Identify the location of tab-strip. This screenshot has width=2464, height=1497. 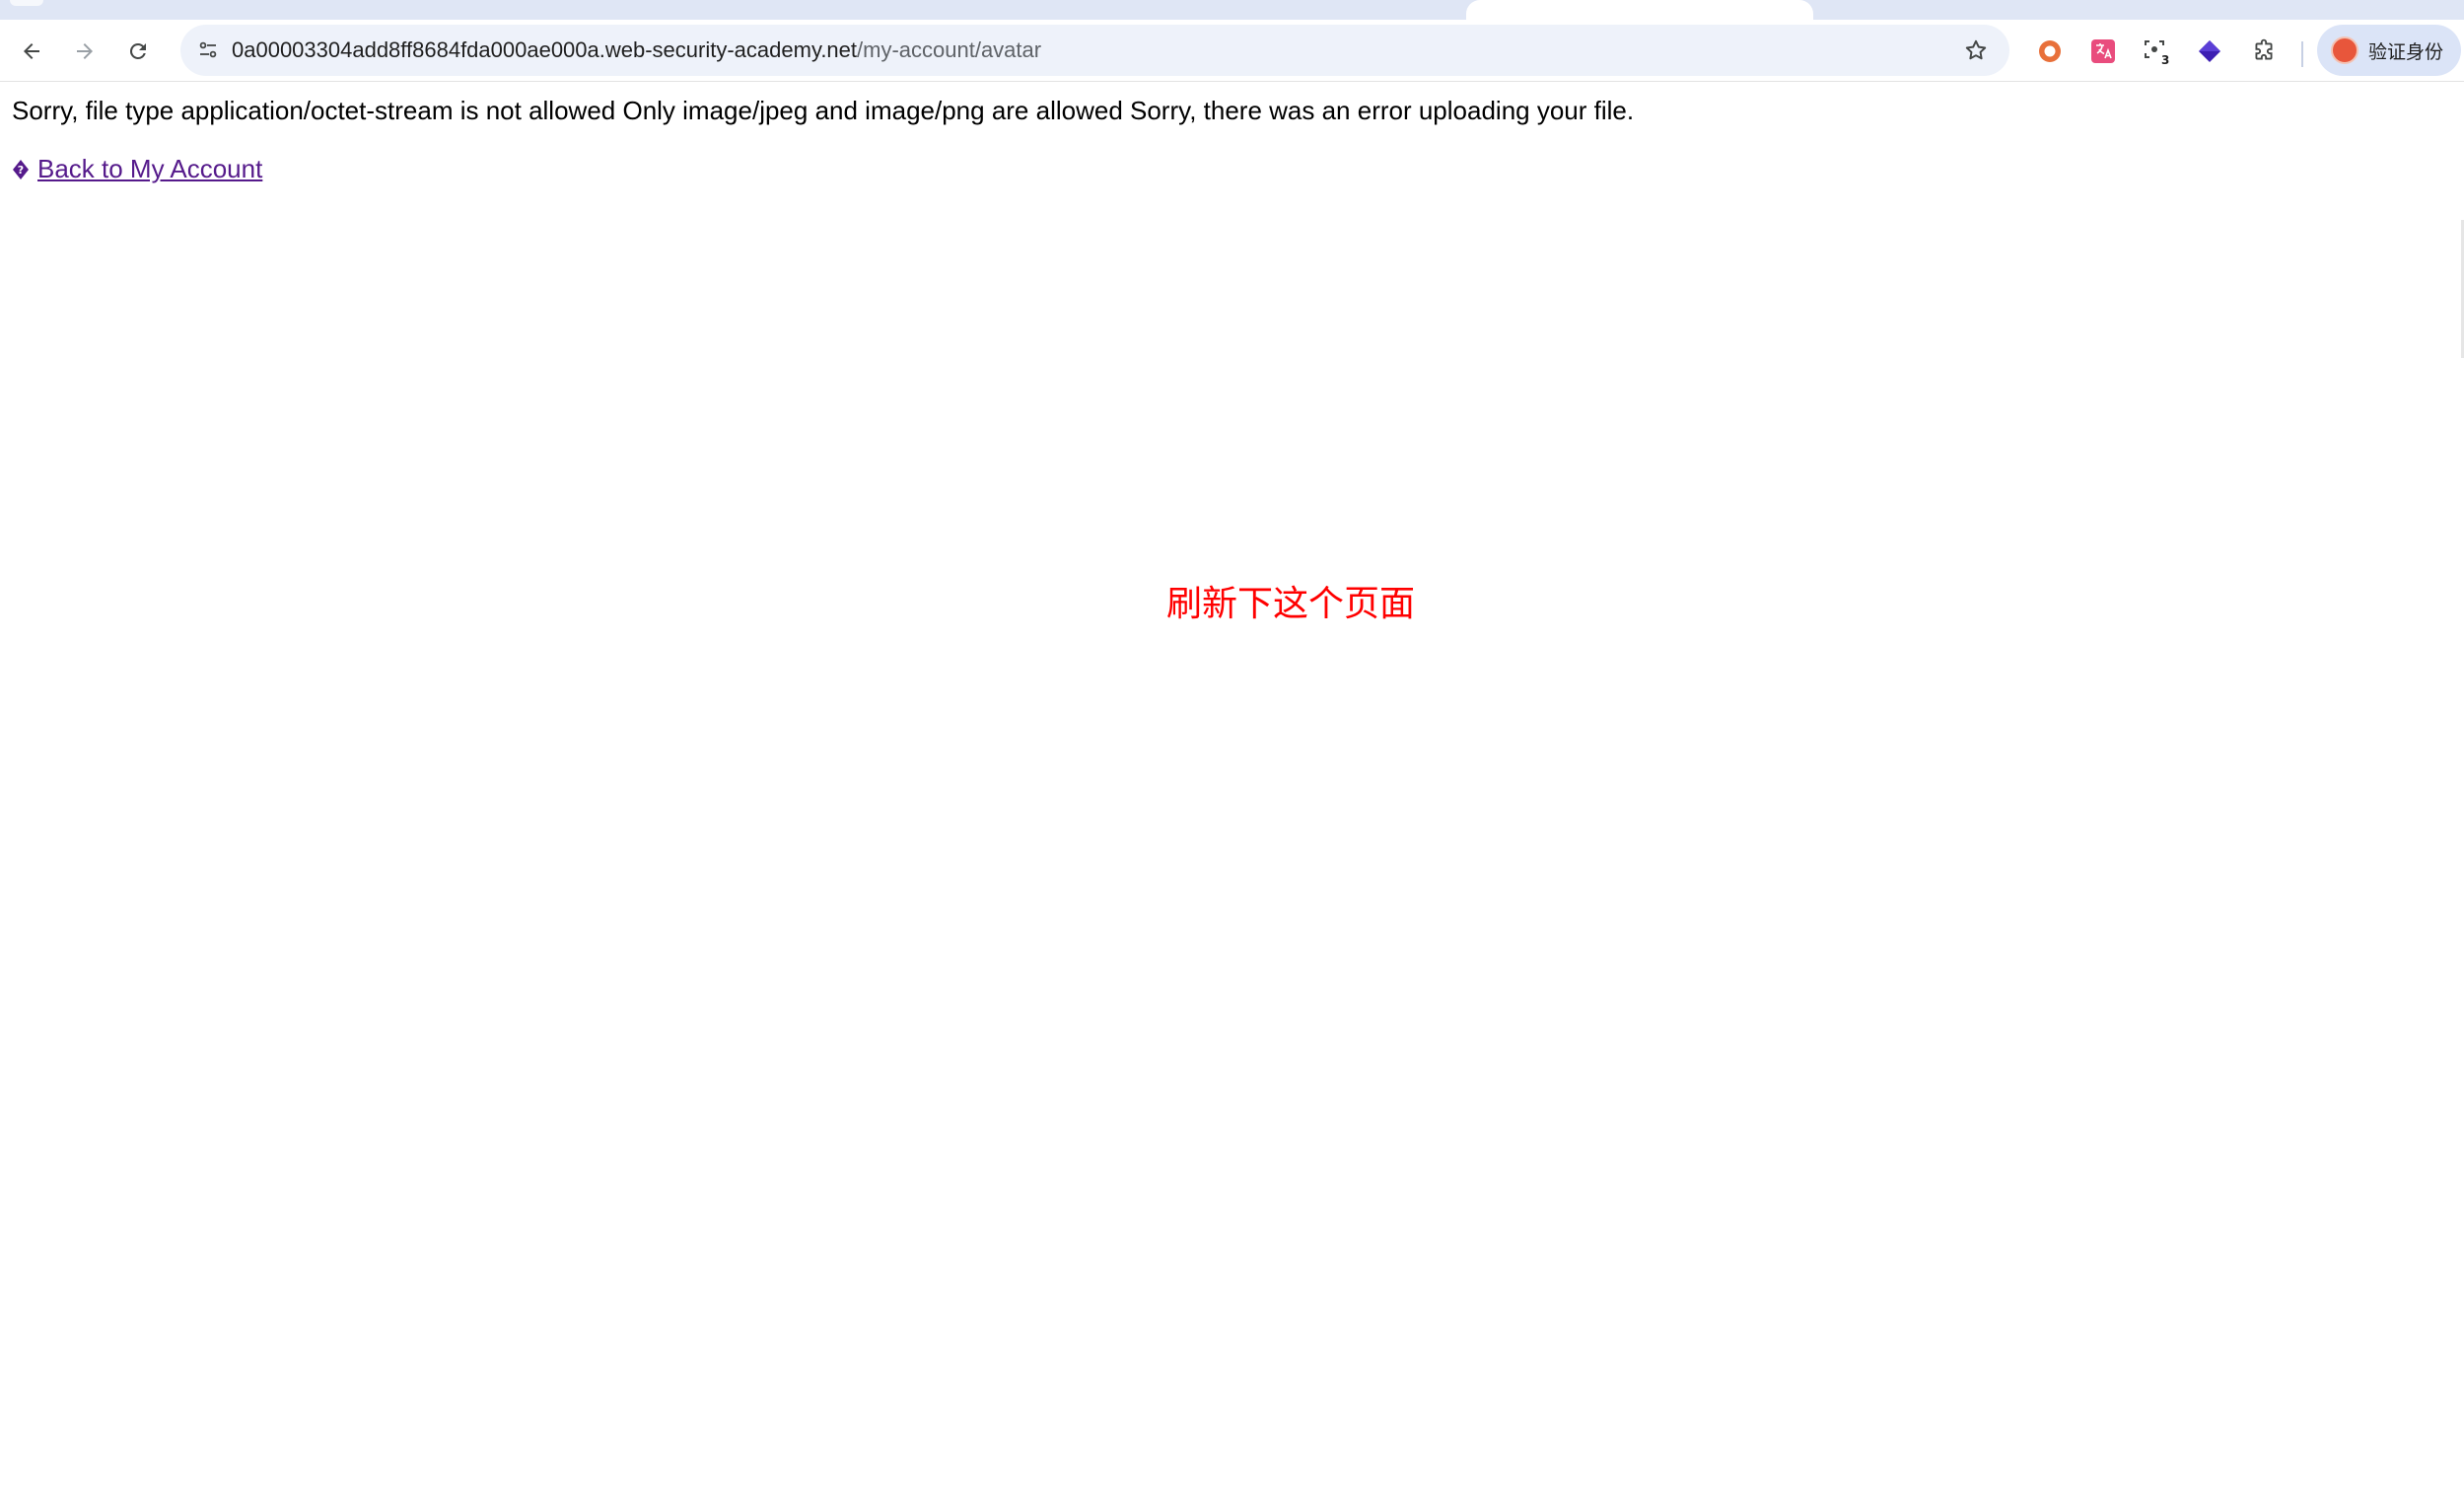
(1232, 10).